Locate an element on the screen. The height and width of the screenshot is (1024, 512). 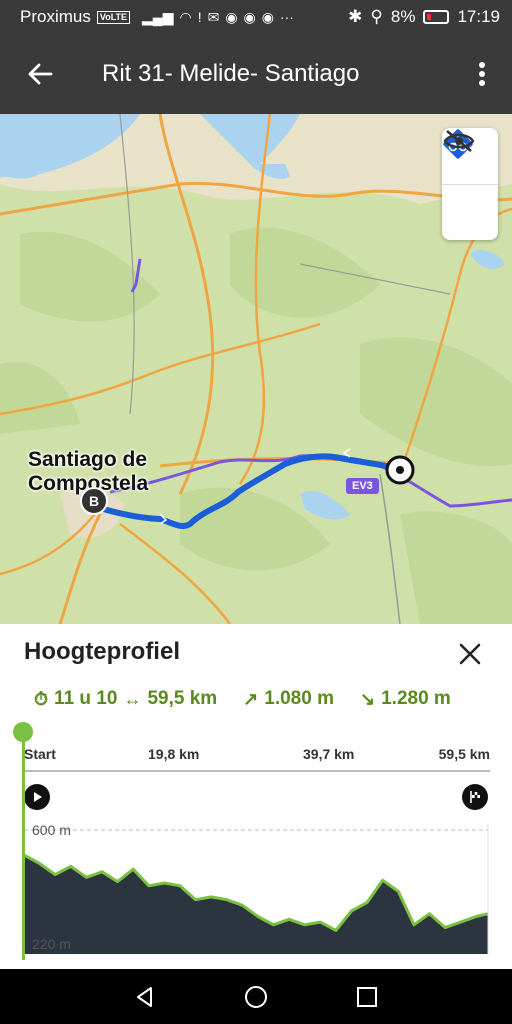
system-nav-bar is located at coordinates (256, 996).